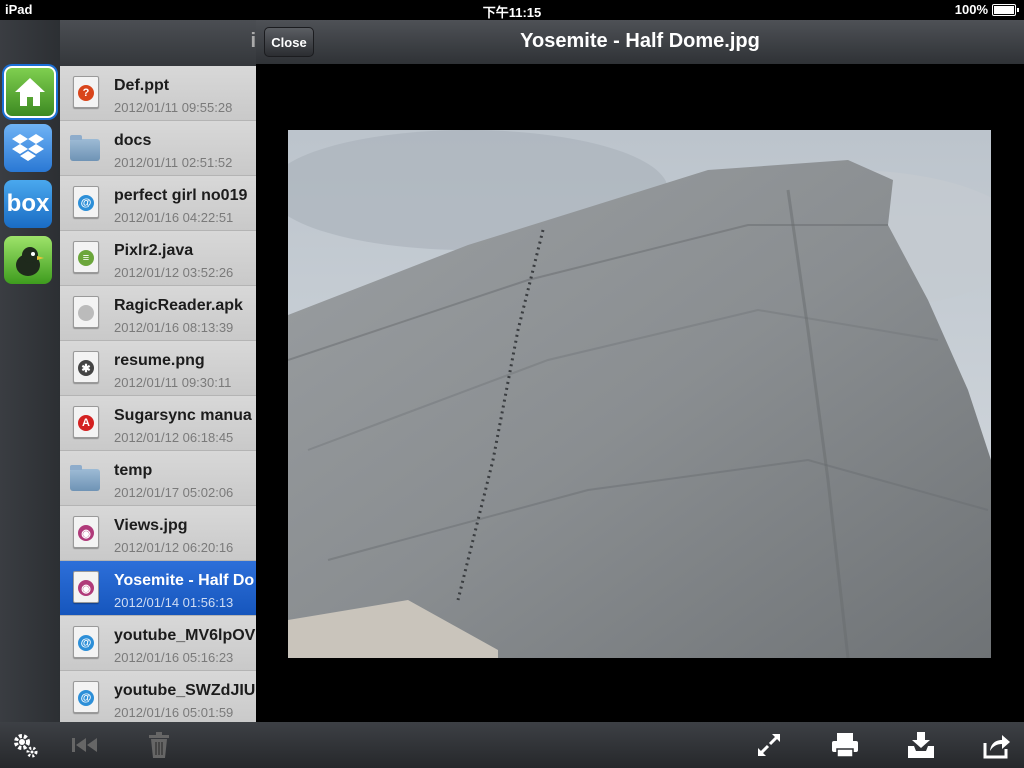  What do you see at coordinates (184, 580) in the screenshot?
I see `file-name: Yosemite - Half Do` at bounding box center [184, 580].